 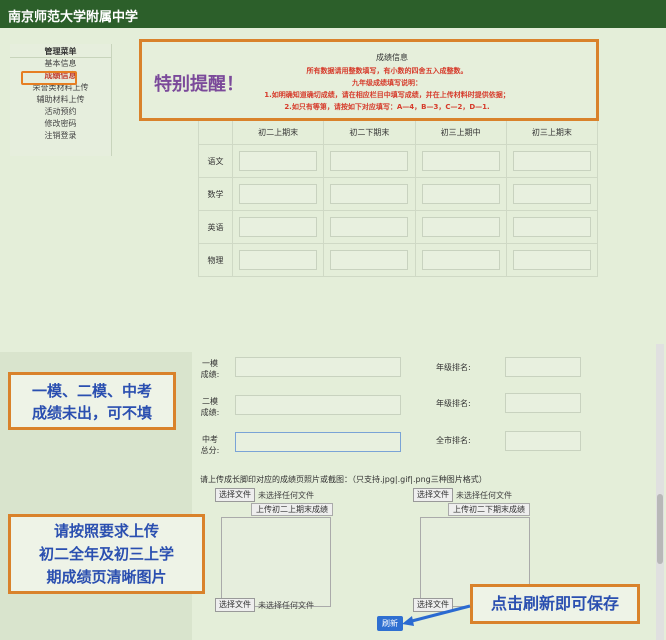 I want to click on mock-note-callout: 一模、二模、中考 成绩未出，可不填, so click(x=92, y=401).